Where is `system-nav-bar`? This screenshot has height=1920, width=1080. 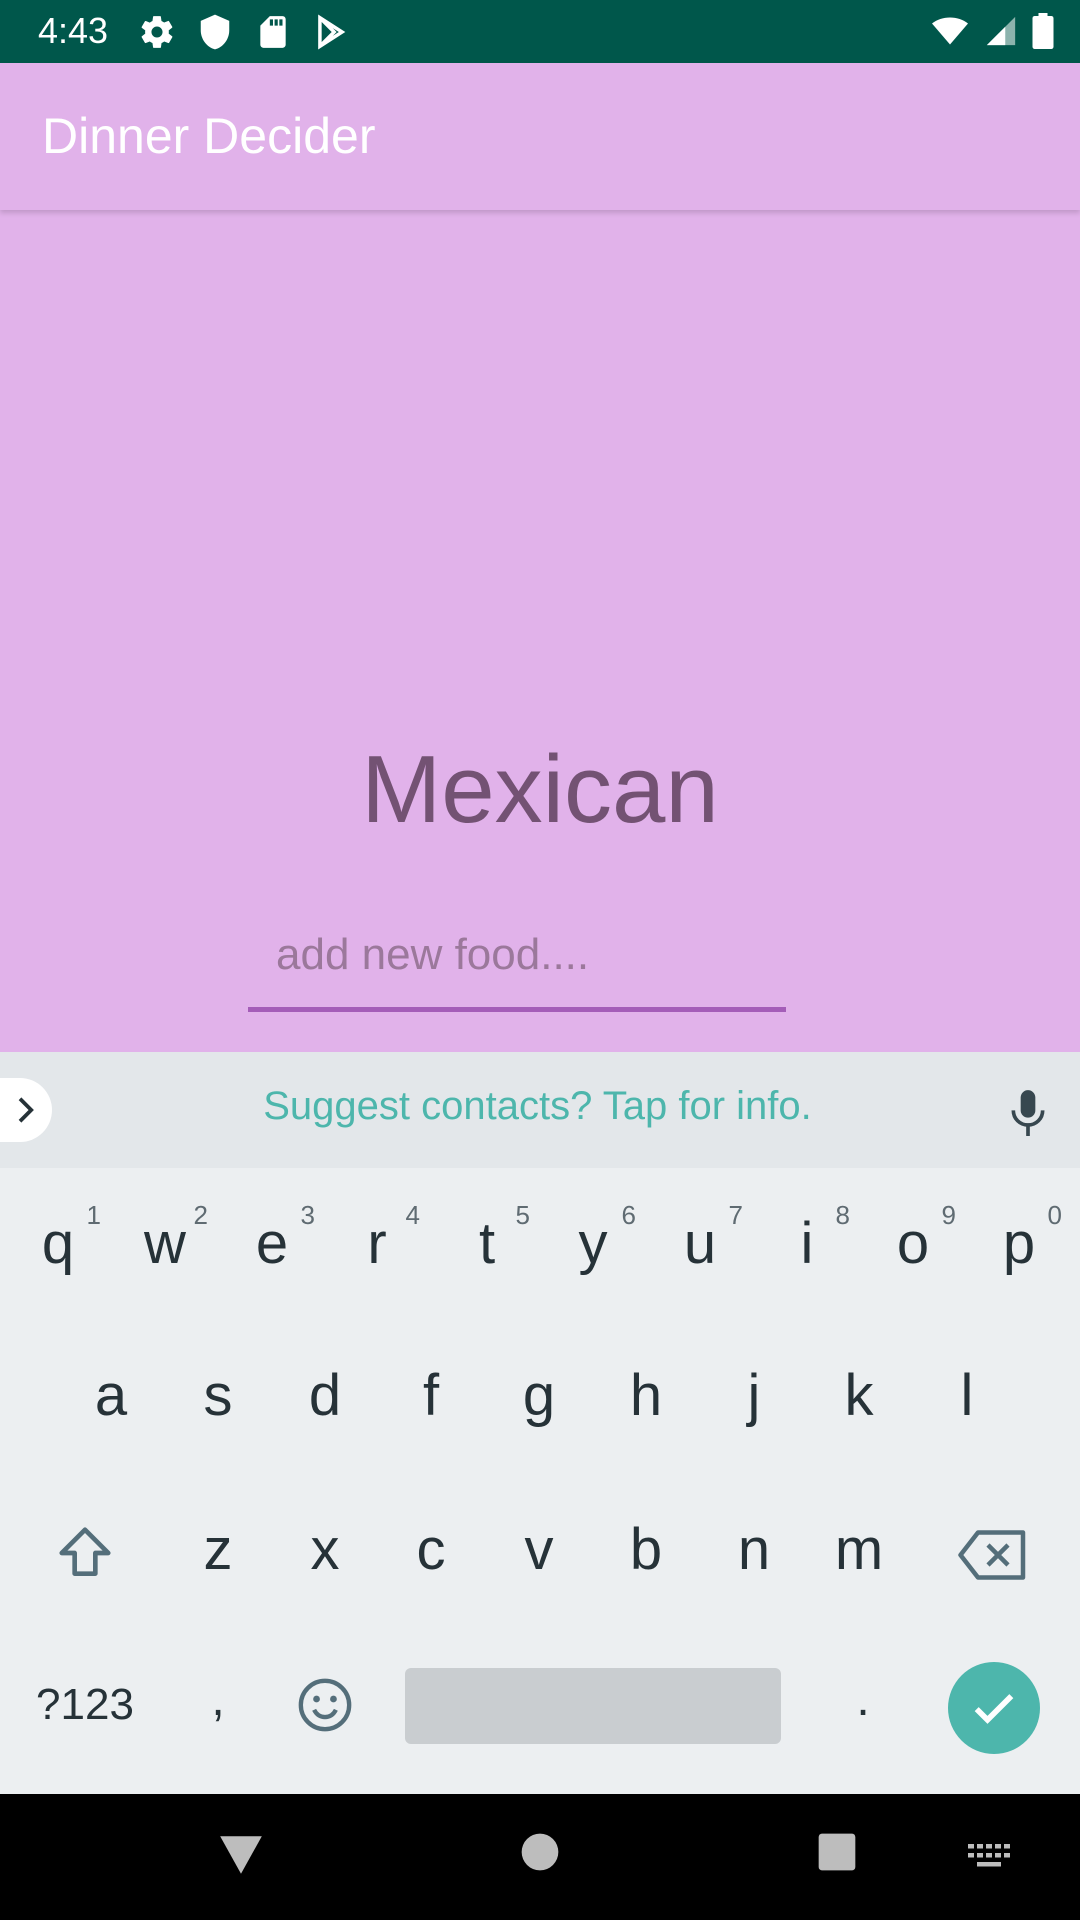
system-nav-bar is located at coordinates (540, 1857).